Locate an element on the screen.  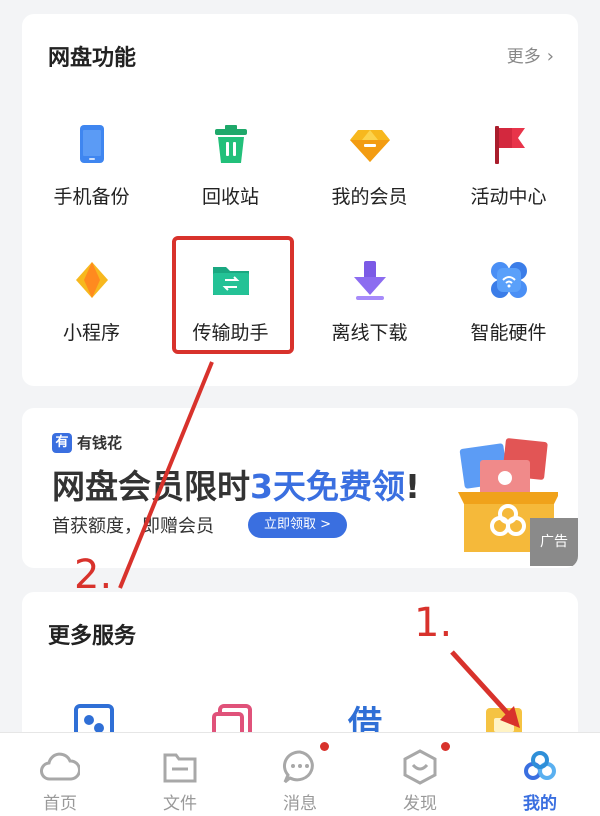
discover-icon is located at coordinates (420, 767).